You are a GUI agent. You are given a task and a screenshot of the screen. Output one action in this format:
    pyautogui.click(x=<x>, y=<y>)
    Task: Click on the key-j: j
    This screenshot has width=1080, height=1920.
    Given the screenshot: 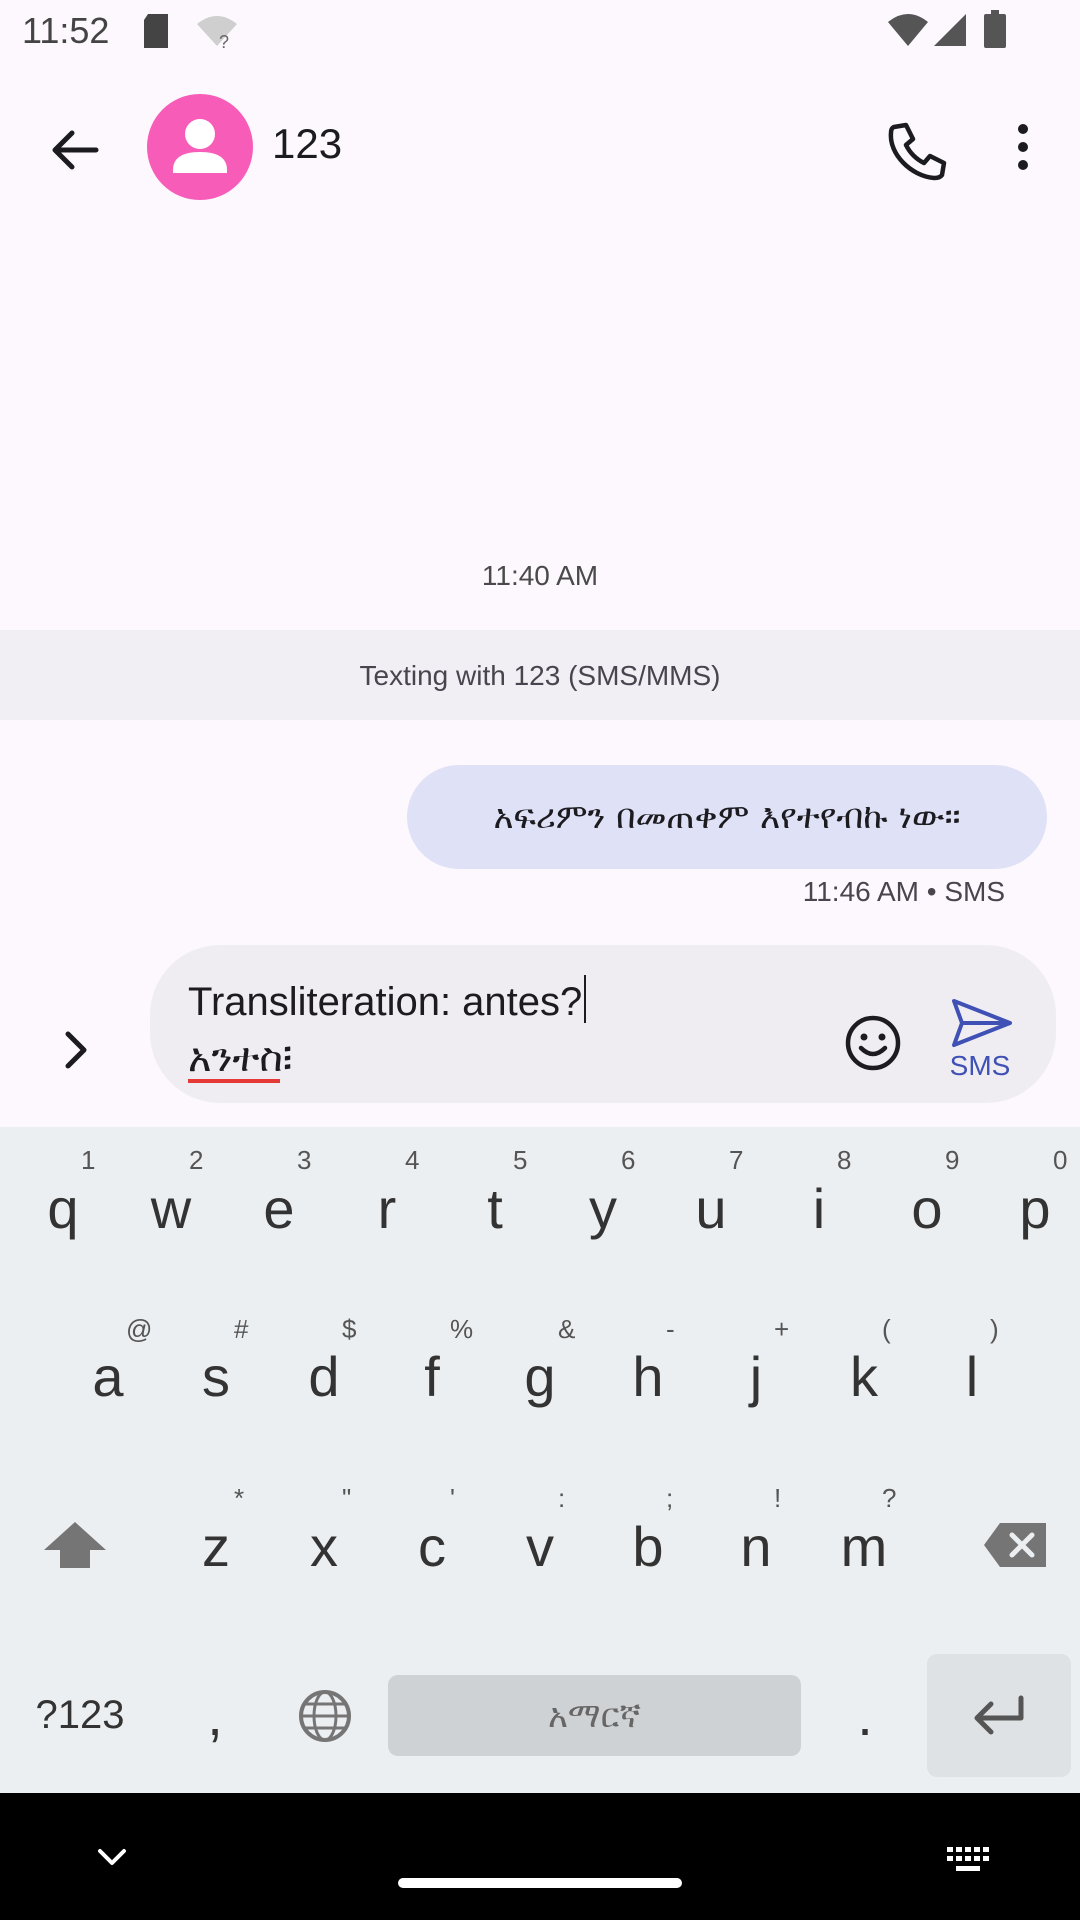 What is the action you would take?
    pyautogui.click(x=756, y=1376)
    